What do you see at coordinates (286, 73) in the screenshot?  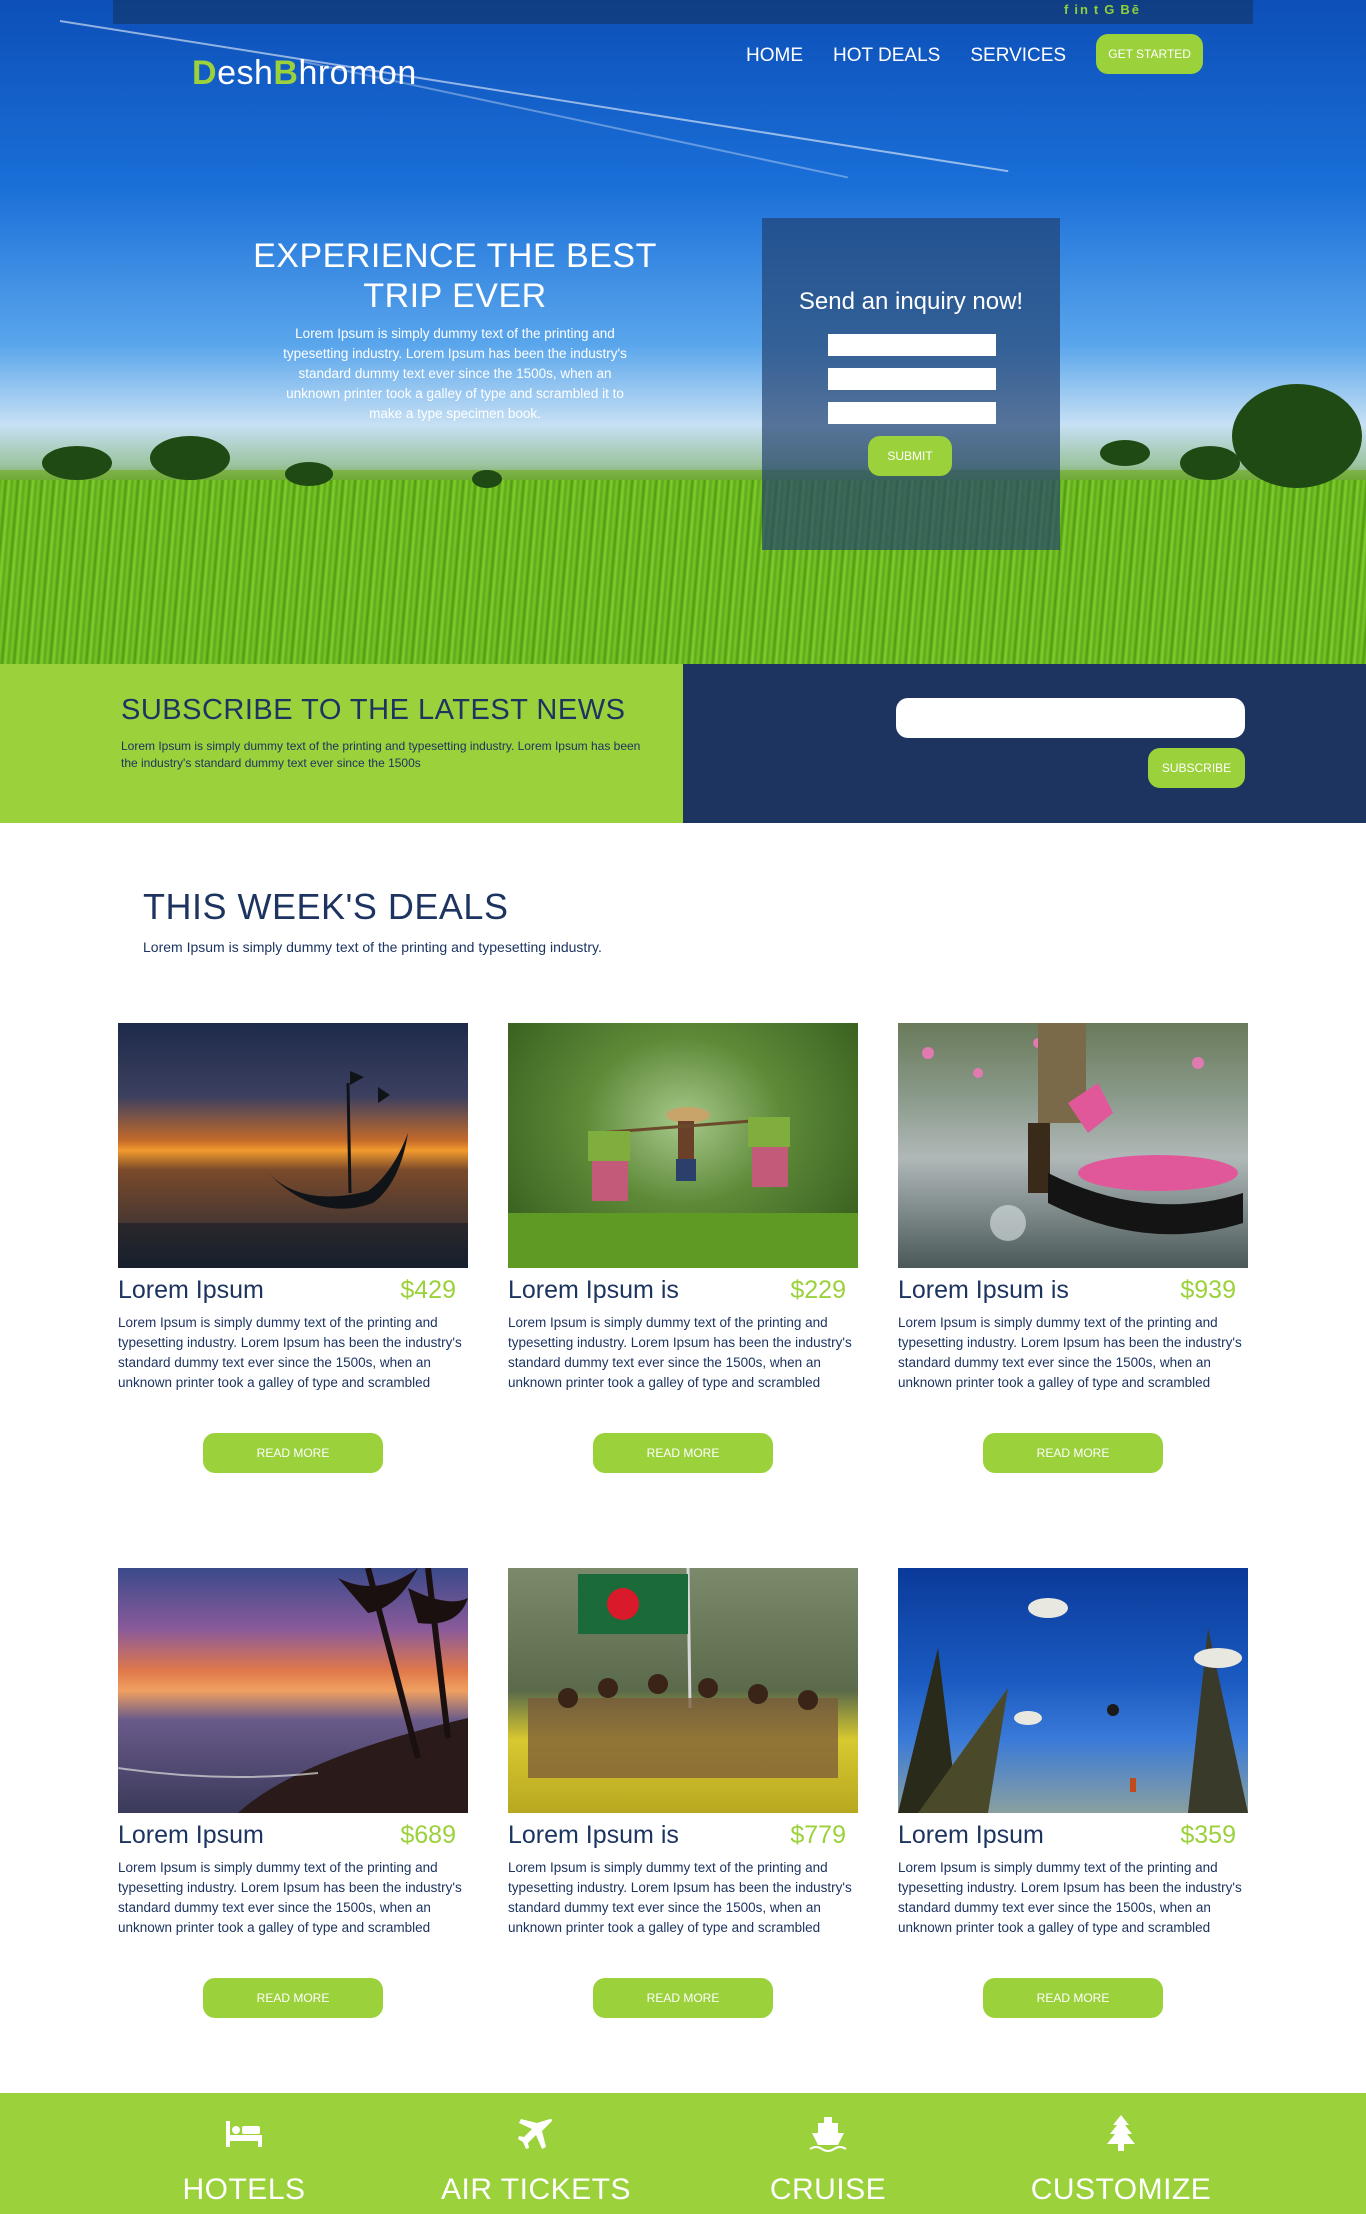 I see `logo-initial-b: B` at bounding box center [286, 73].